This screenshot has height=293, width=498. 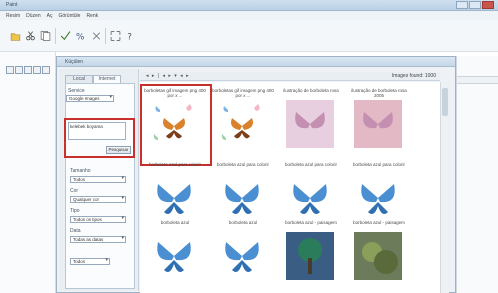 What do you see at coordinates (98, 199) in the screenshot?
I see `filter-color-select: Qualquer cor` at bounding box center [98, 199].